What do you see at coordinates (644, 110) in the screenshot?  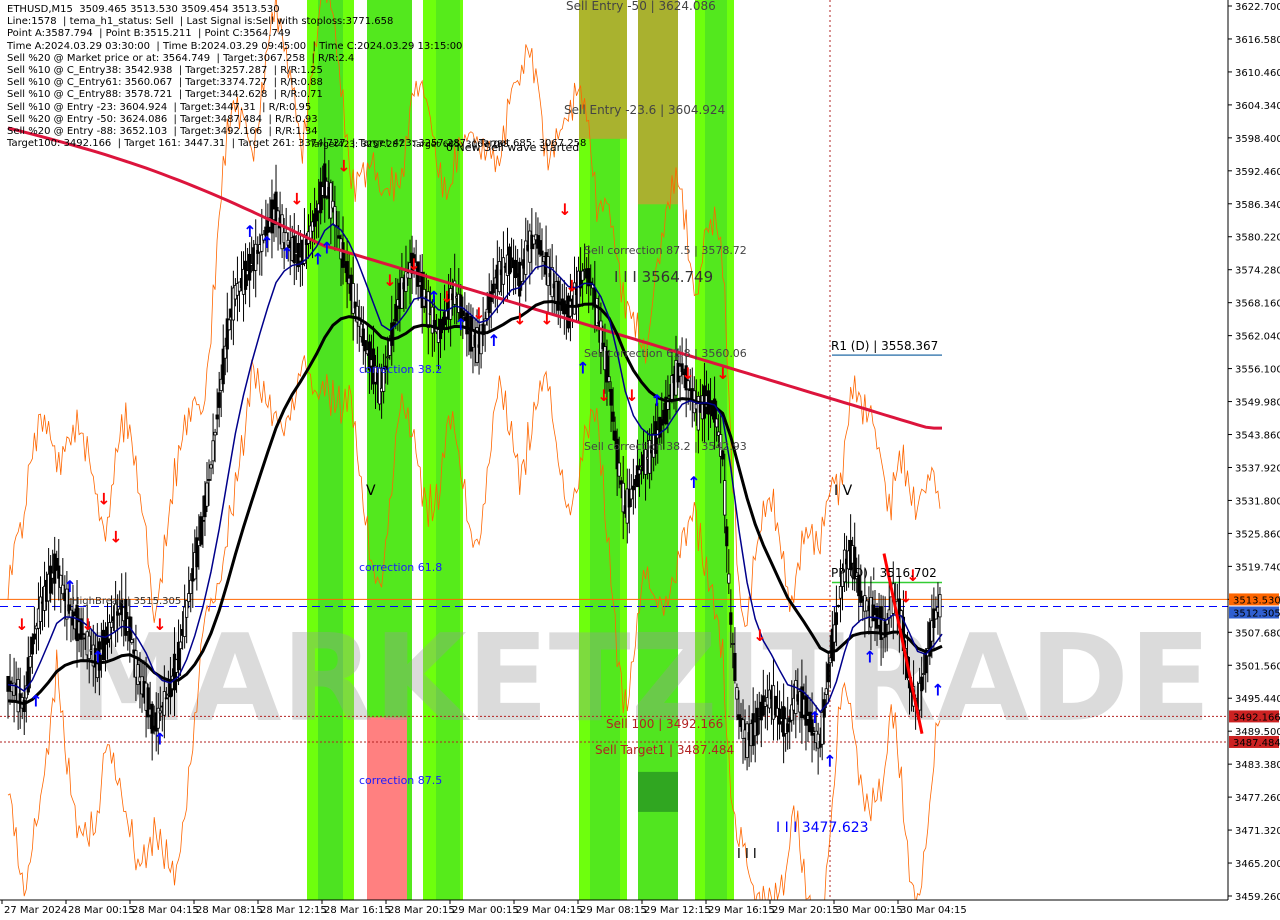 I see `annotation-sell-entry-23: Sell Entry -23.6 | 3604.924` at bounding box center [644, 110].